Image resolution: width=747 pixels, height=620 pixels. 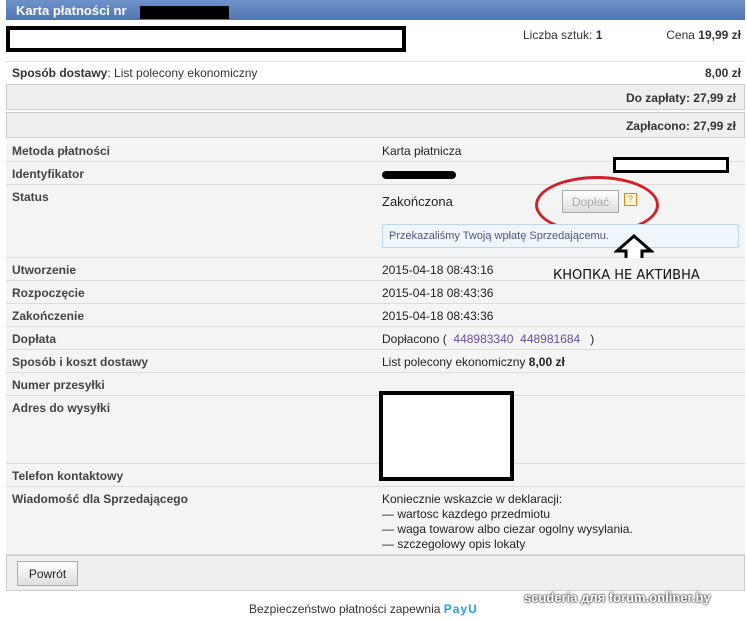 What do you see at coordinates (375, 97) in the screenshot?
I see `to-pay-total: Do zapłaty: 27,99 zł` at bounding box center [375, 97].